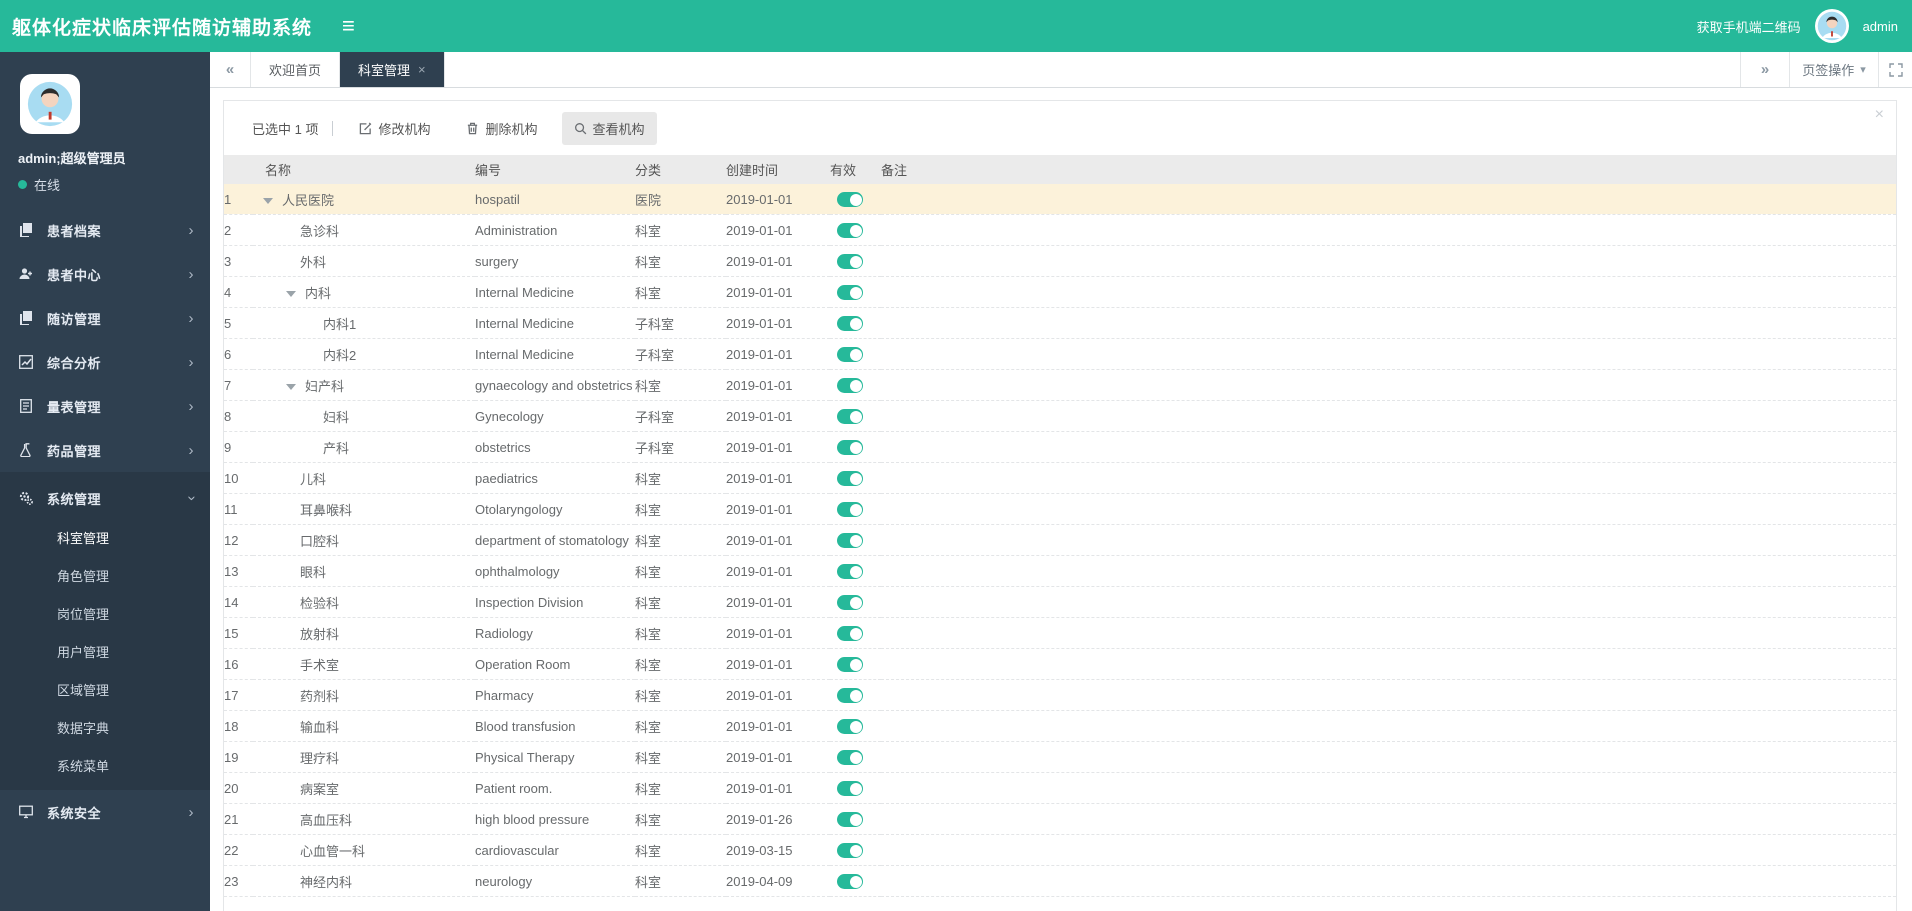 This screenshot has height=911, width=1912. I want to click on dept-name: 外科, so click(313, 262).